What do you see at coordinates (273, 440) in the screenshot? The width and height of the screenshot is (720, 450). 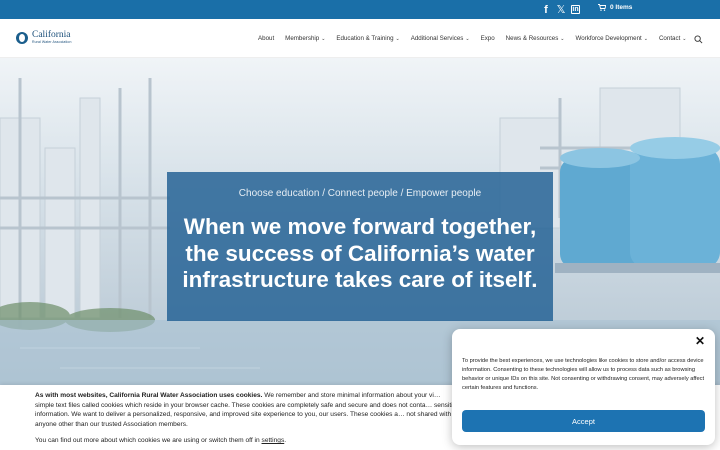 I see `cookie-settings-link: settings` at bounding box center [273, 440].